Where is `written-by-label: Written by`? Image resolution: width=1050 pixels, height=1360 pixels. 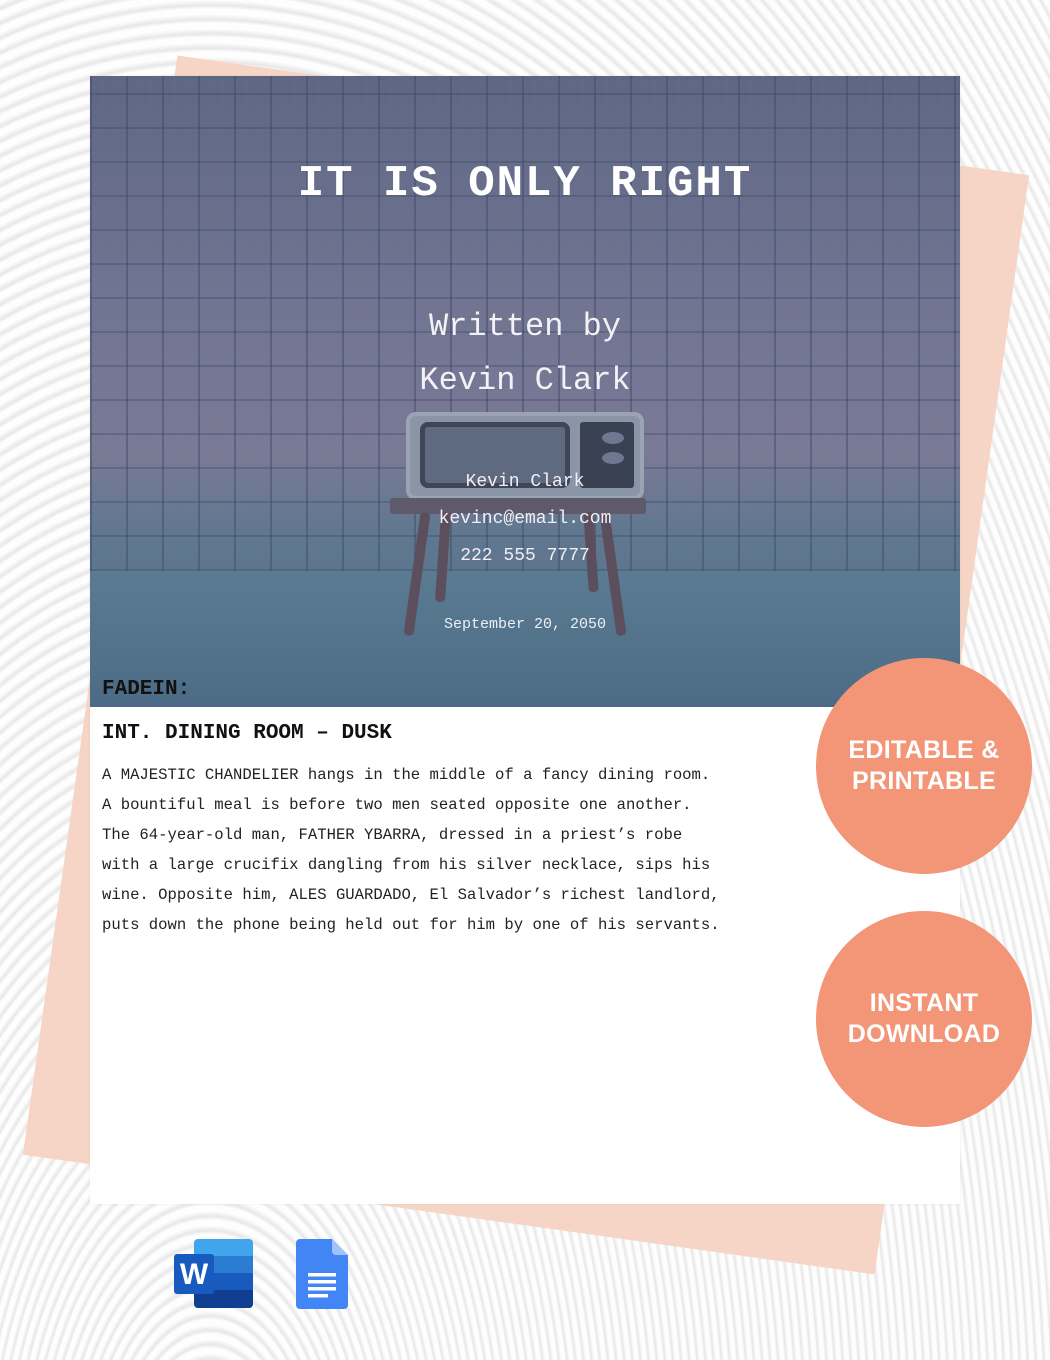
written-by-label: Written by is located at coordinates (525, 326).